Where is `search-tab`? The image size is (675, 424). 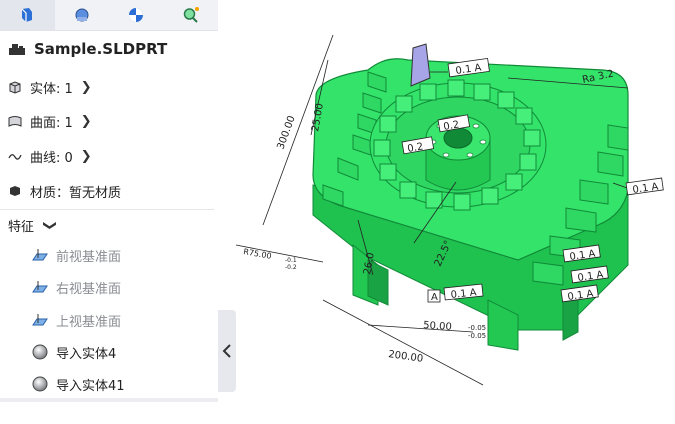 search-tab is located at coordinates (191, 15).